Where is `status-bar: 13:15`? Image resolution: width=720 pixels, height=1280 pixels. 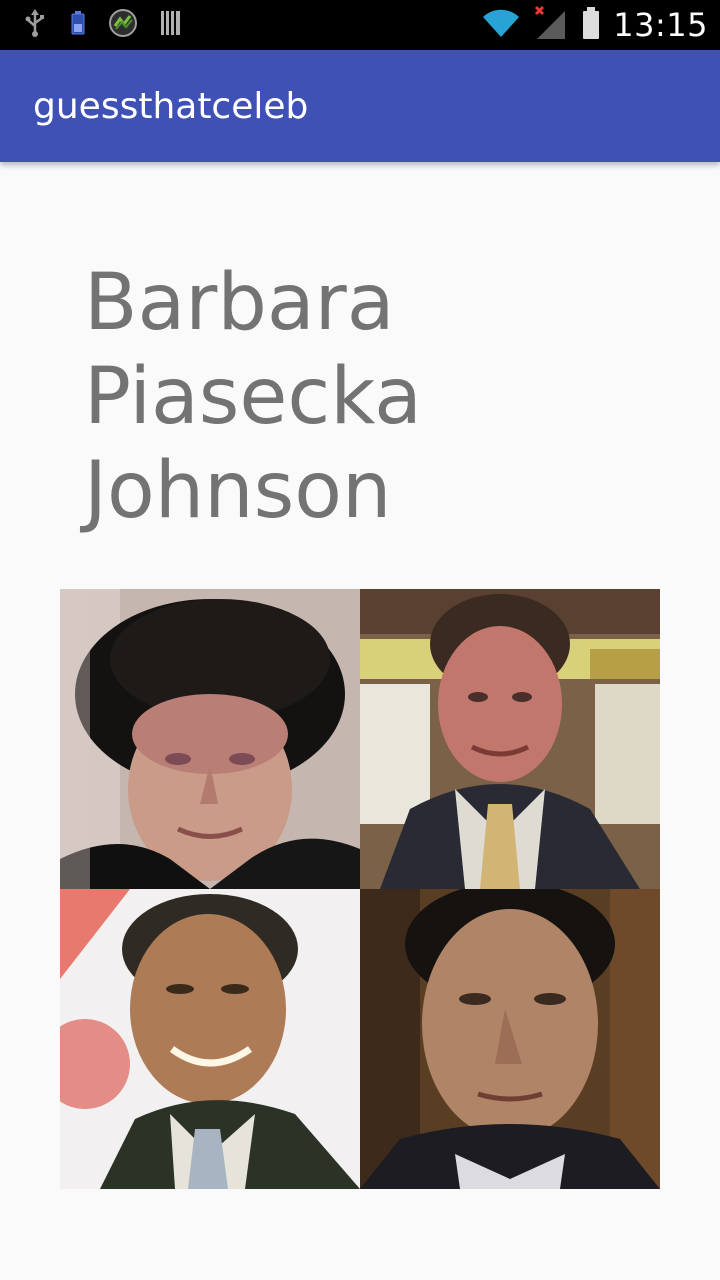 status-bar: 13:15 is located at coordinates (360, 25).